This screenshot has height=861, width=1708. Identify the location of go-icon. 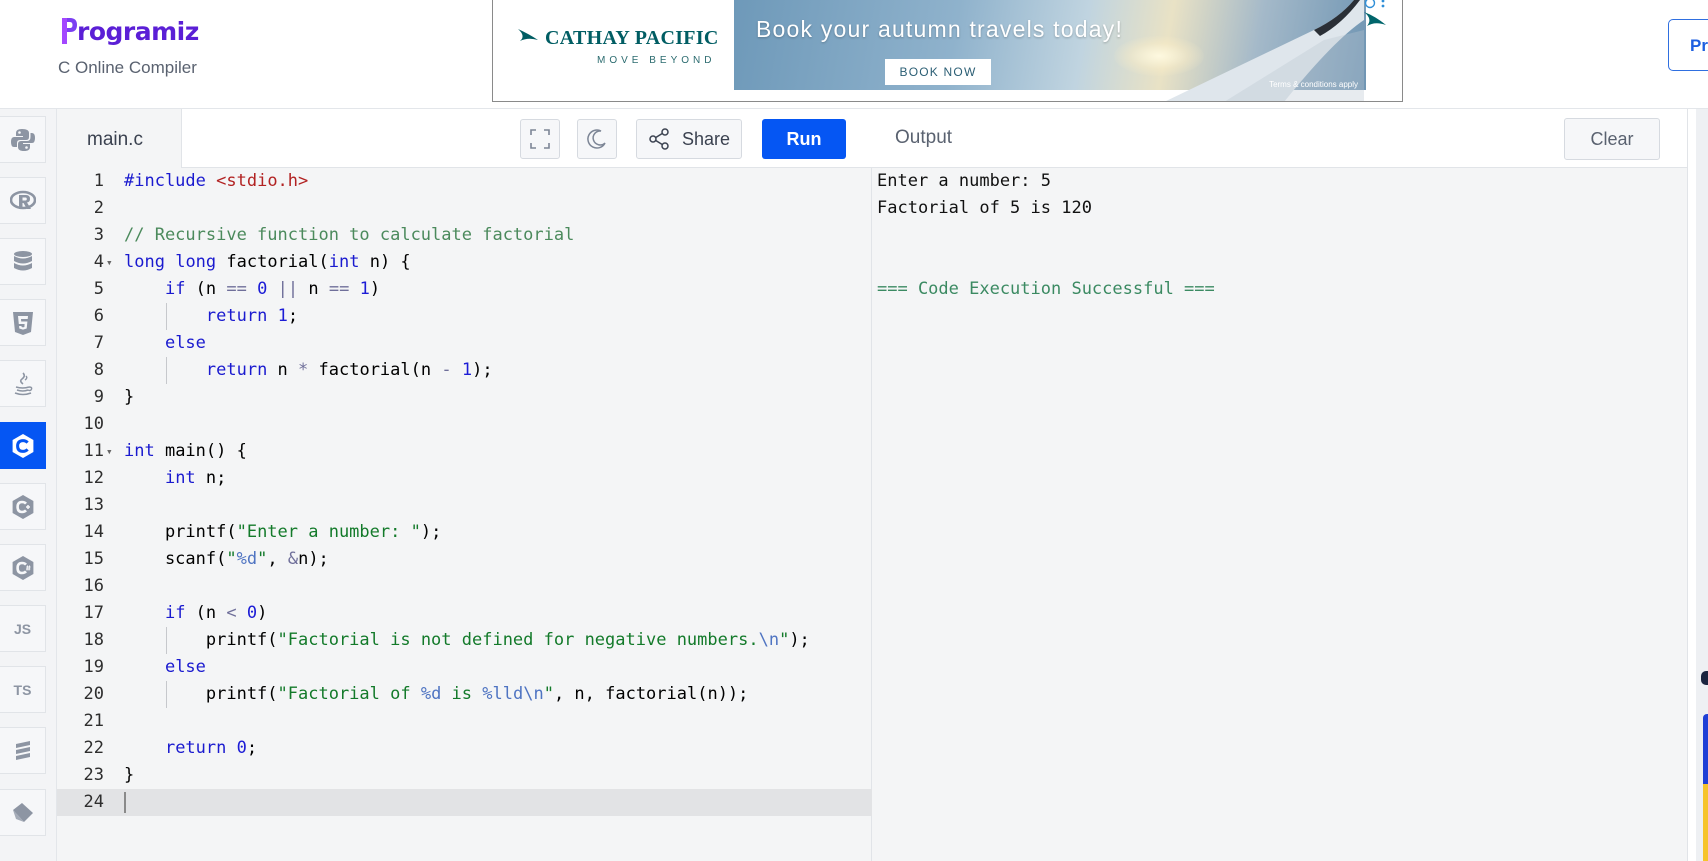
(22, 750).